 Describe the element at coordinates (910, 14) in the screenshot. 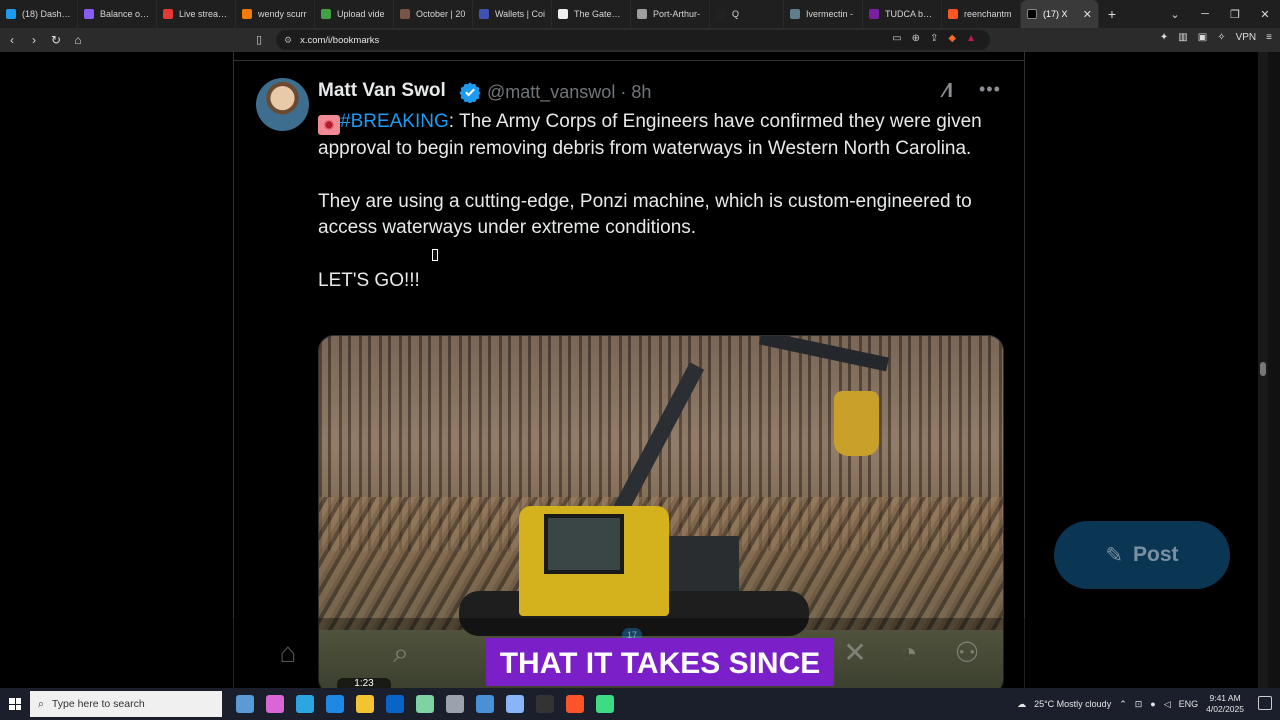

I see `tab-title: TUDCA bene` at that location.